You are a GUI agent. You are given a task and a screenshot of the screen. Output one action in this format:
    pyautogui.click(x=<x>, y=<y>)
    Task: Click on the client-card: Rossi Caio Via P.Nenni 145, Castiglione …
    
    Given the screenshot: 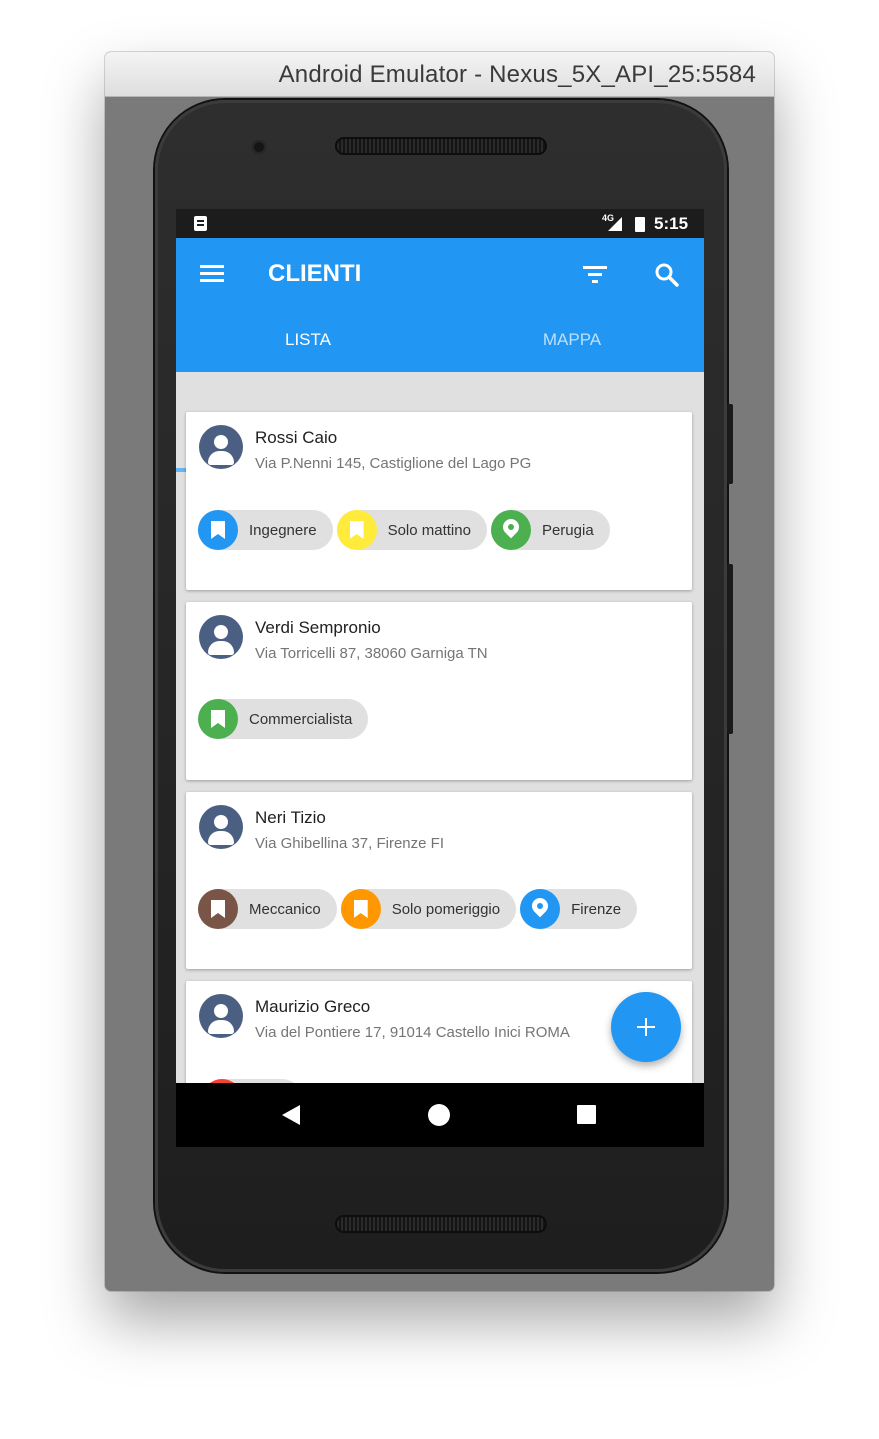 What is the action you would take?
    pyautogui.click(x=439, y=501)
    